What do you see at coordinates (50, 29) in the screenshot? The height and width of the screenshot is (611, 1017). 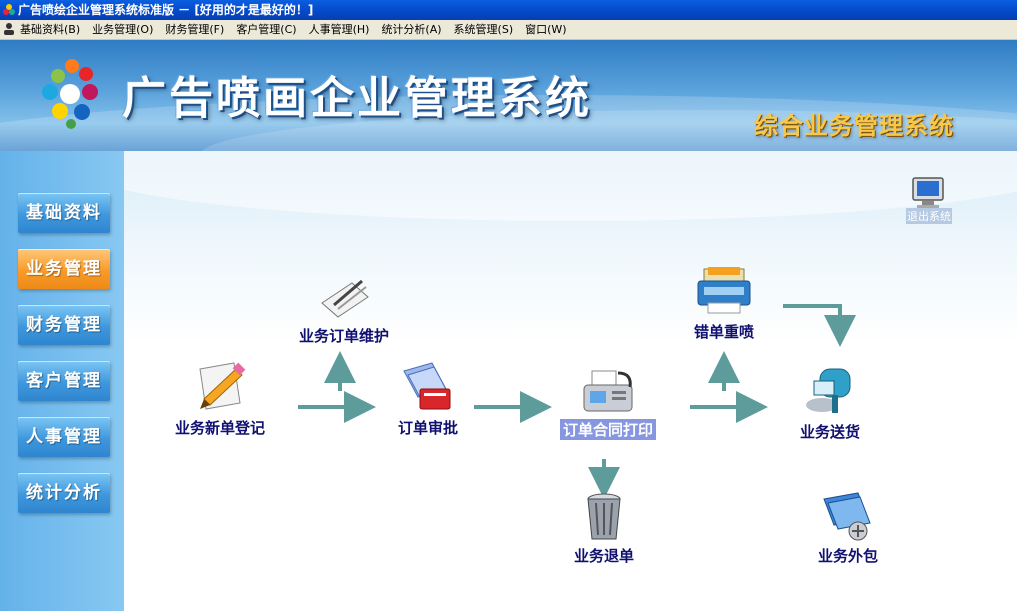 I see `menu-basic-data: 基础资料(B)` at bounding box center [50, 29].